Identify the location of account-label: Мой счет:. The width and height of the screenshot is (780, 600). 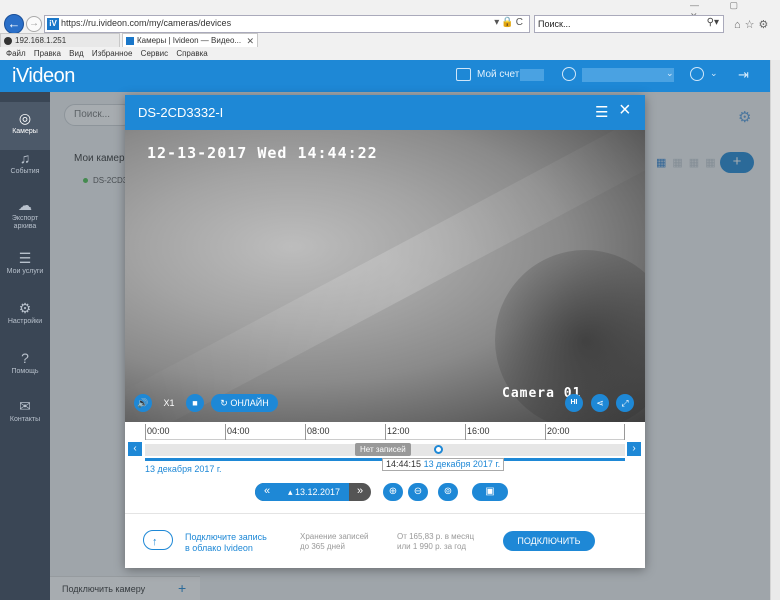
(499, 74).